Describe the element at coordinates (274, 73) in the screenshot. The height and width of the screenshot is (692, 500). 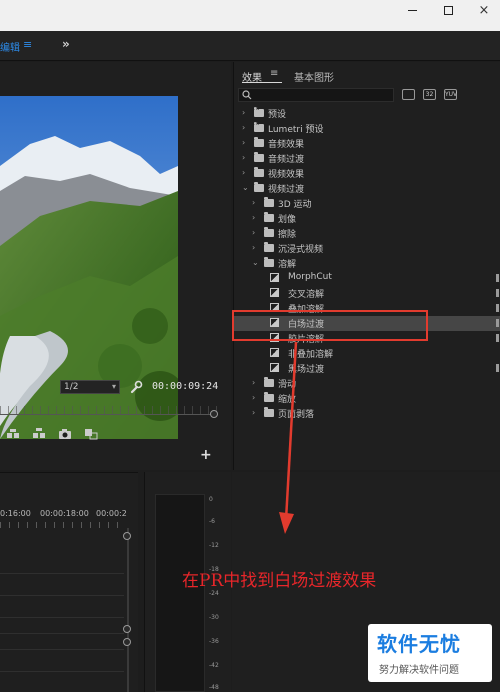
I see `panel-menu-icon: ≡` at that location.